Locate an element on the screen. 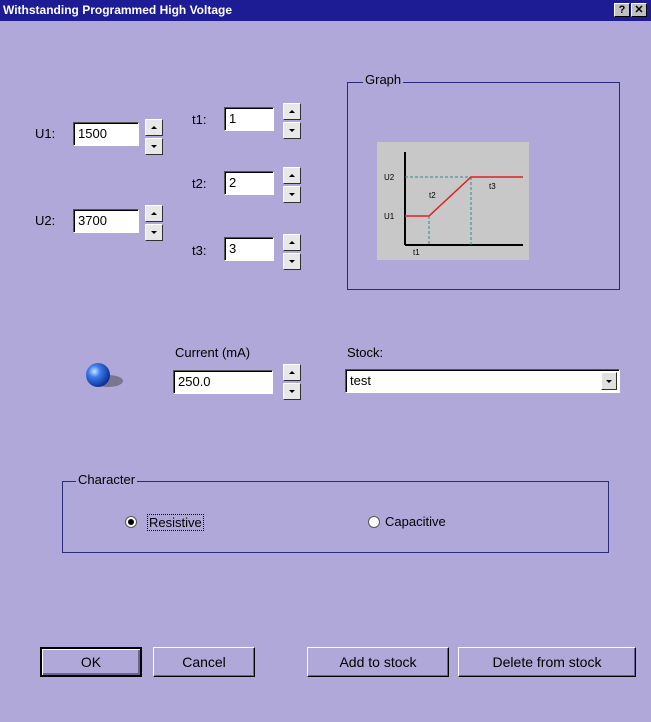 This screenshot has height=722, width=651. u1-increment-button is located at coordinates (154, 127).